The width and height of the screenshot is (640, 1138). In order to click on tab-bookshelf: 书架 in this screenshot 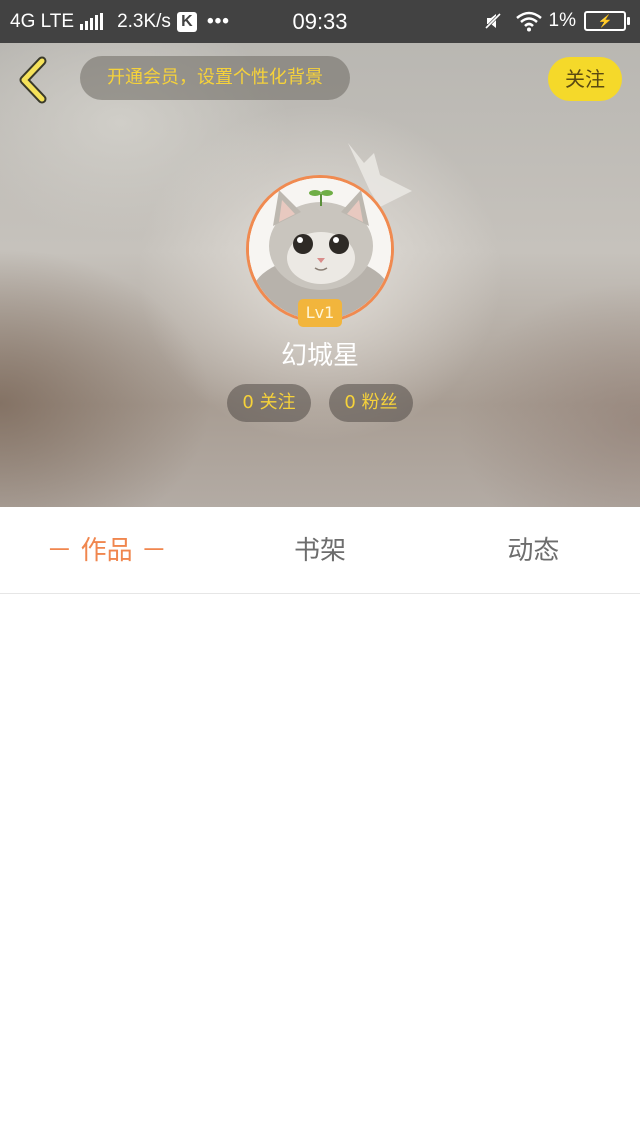, I will do `click(319, 550)`.